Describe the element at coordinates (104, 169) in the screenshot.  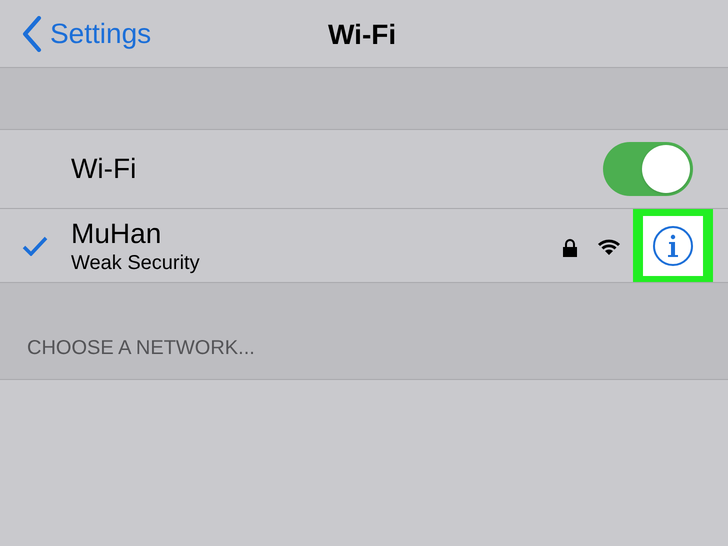
I see `wifi-label: Wi-Fi` at that location.